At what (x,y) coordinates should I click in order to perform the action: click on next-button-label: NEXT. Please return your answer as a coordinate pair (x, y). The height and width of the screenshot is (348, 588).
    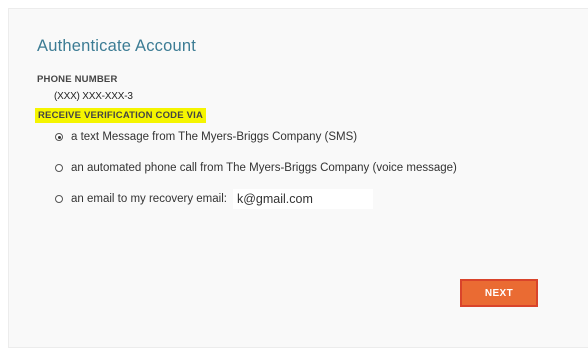
    Looking at the image, I should click on (499, 293).